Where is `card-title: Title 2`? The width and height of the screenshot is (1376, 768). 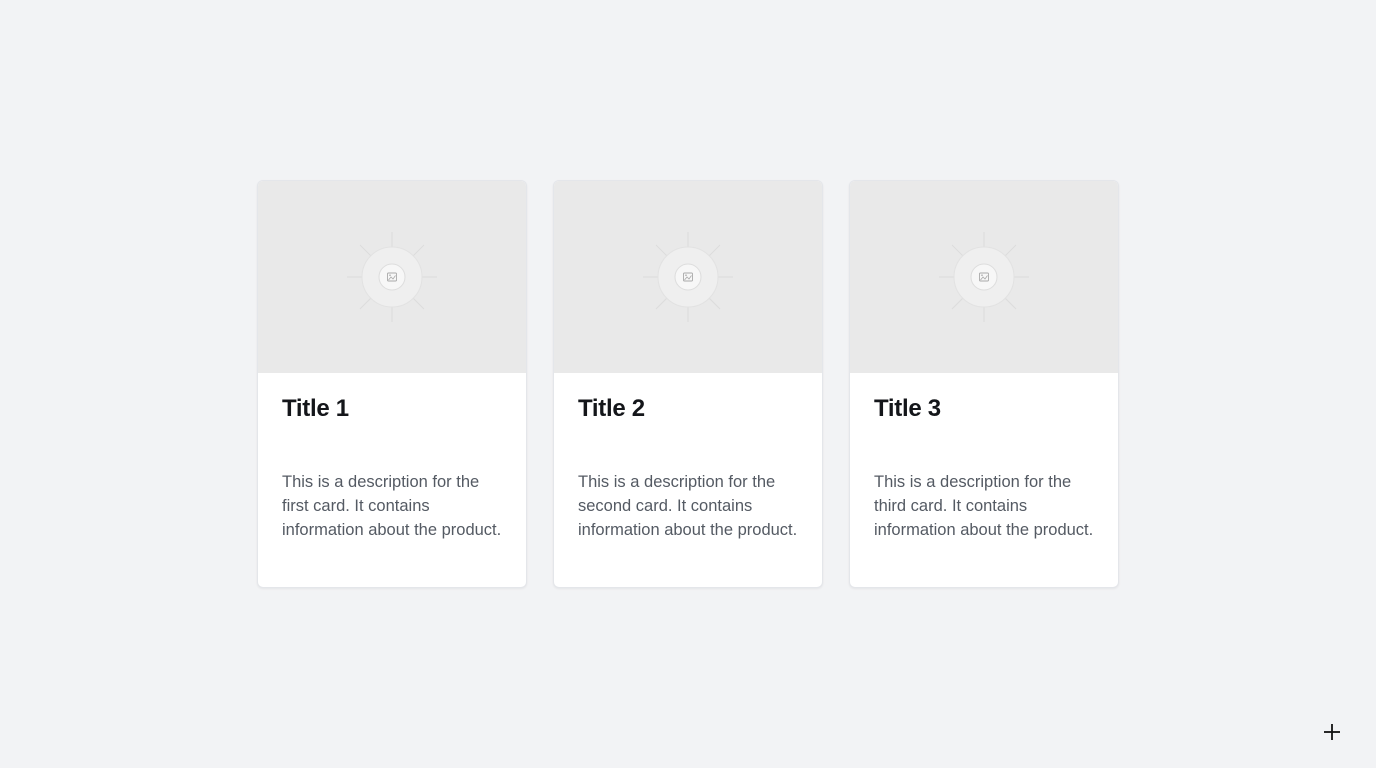
card-title: Title 2 is located at coordinates (611, 408).